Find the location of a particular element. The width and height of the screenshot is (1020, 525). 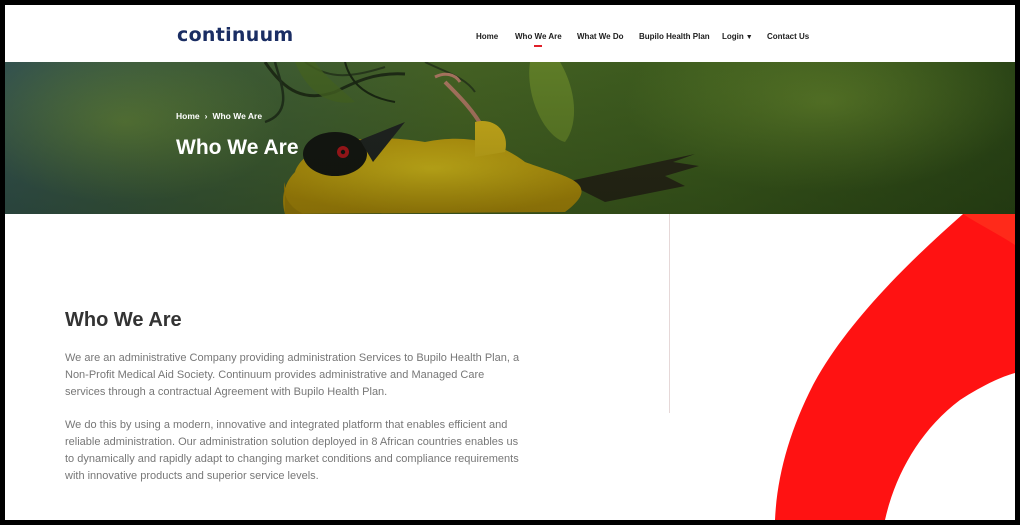

section-title: Who We Are is located at coordinates (123, 320).